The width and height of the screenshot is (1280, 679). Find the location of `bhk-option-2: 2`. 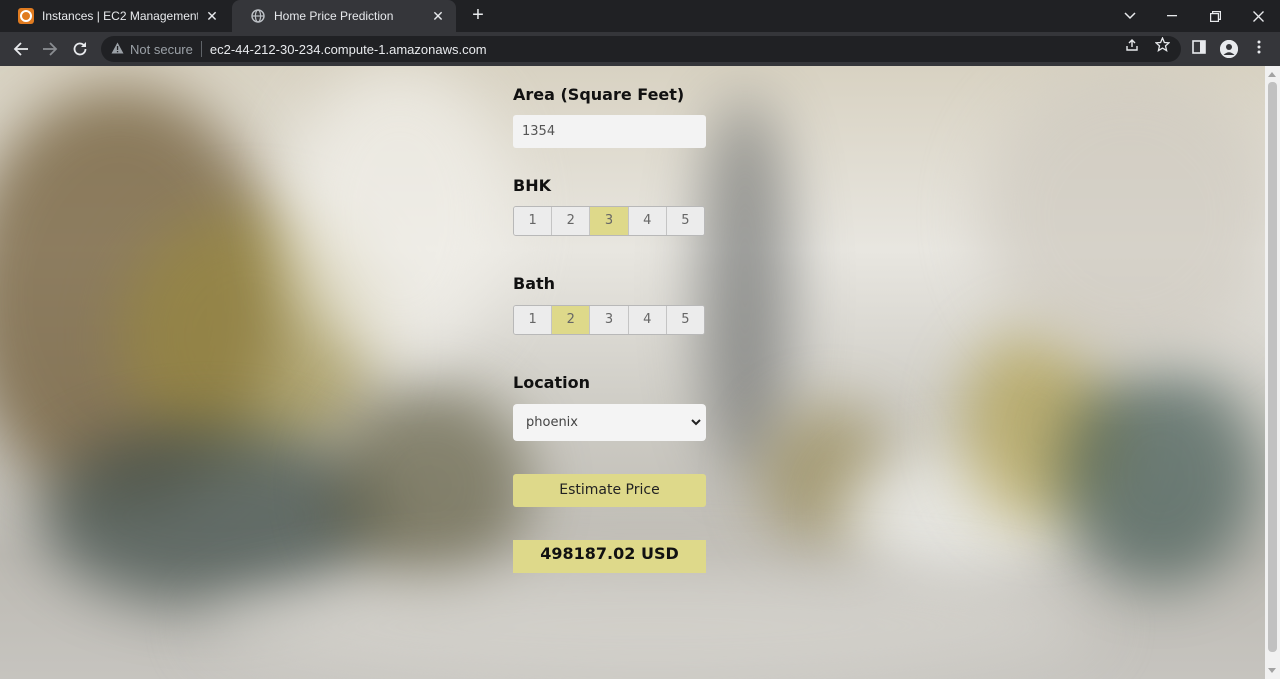

bhk-option-2: 2 is located at coordinates (570, 221).